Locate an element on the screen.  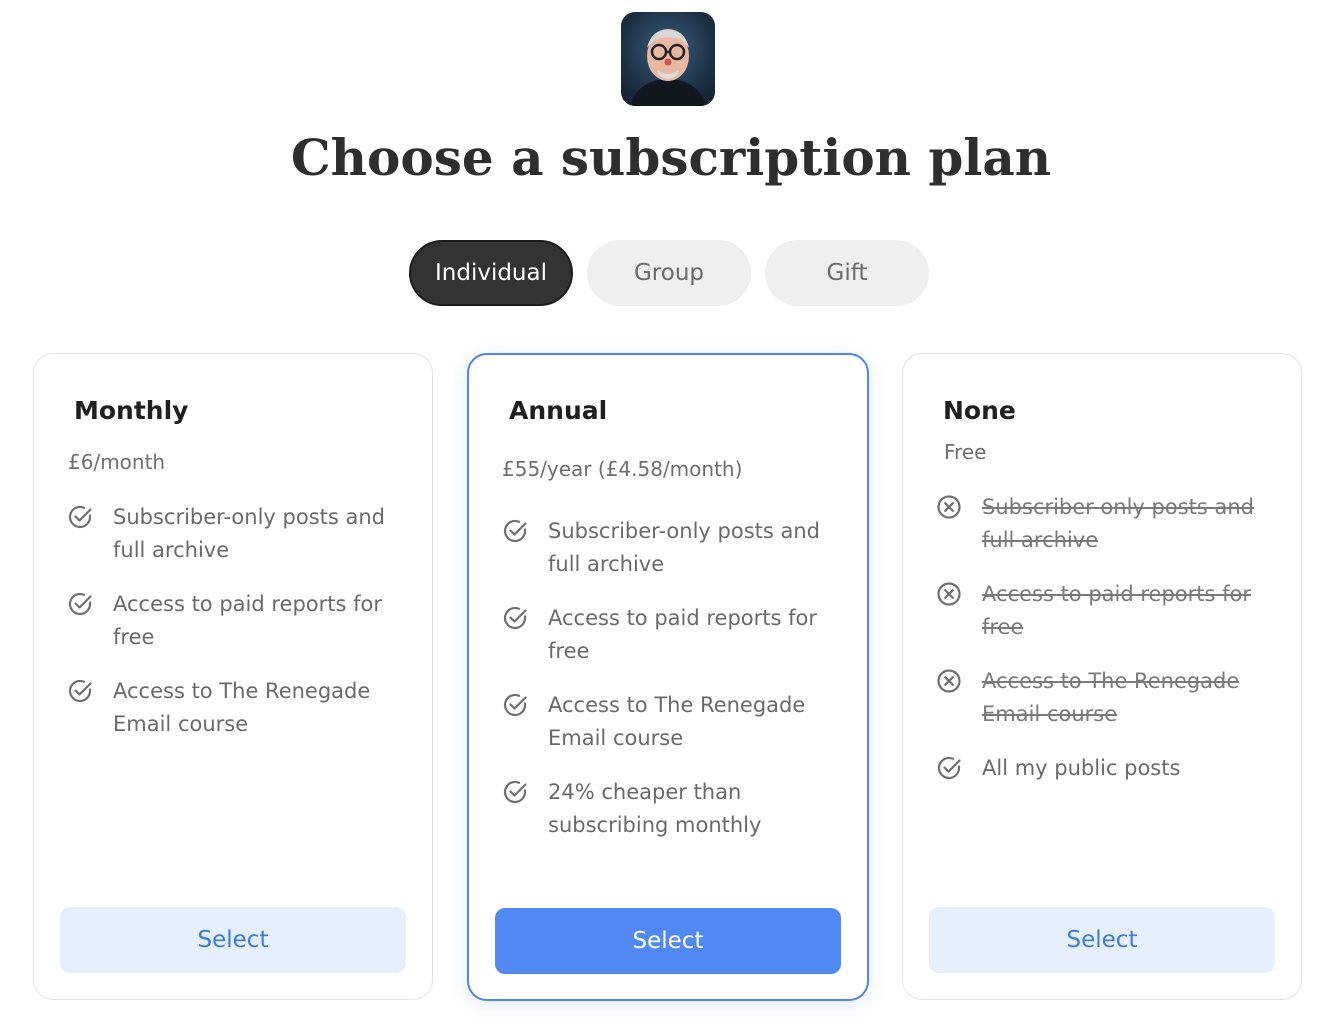
select-monthly-button: Select is located at coordinates (233, 940).